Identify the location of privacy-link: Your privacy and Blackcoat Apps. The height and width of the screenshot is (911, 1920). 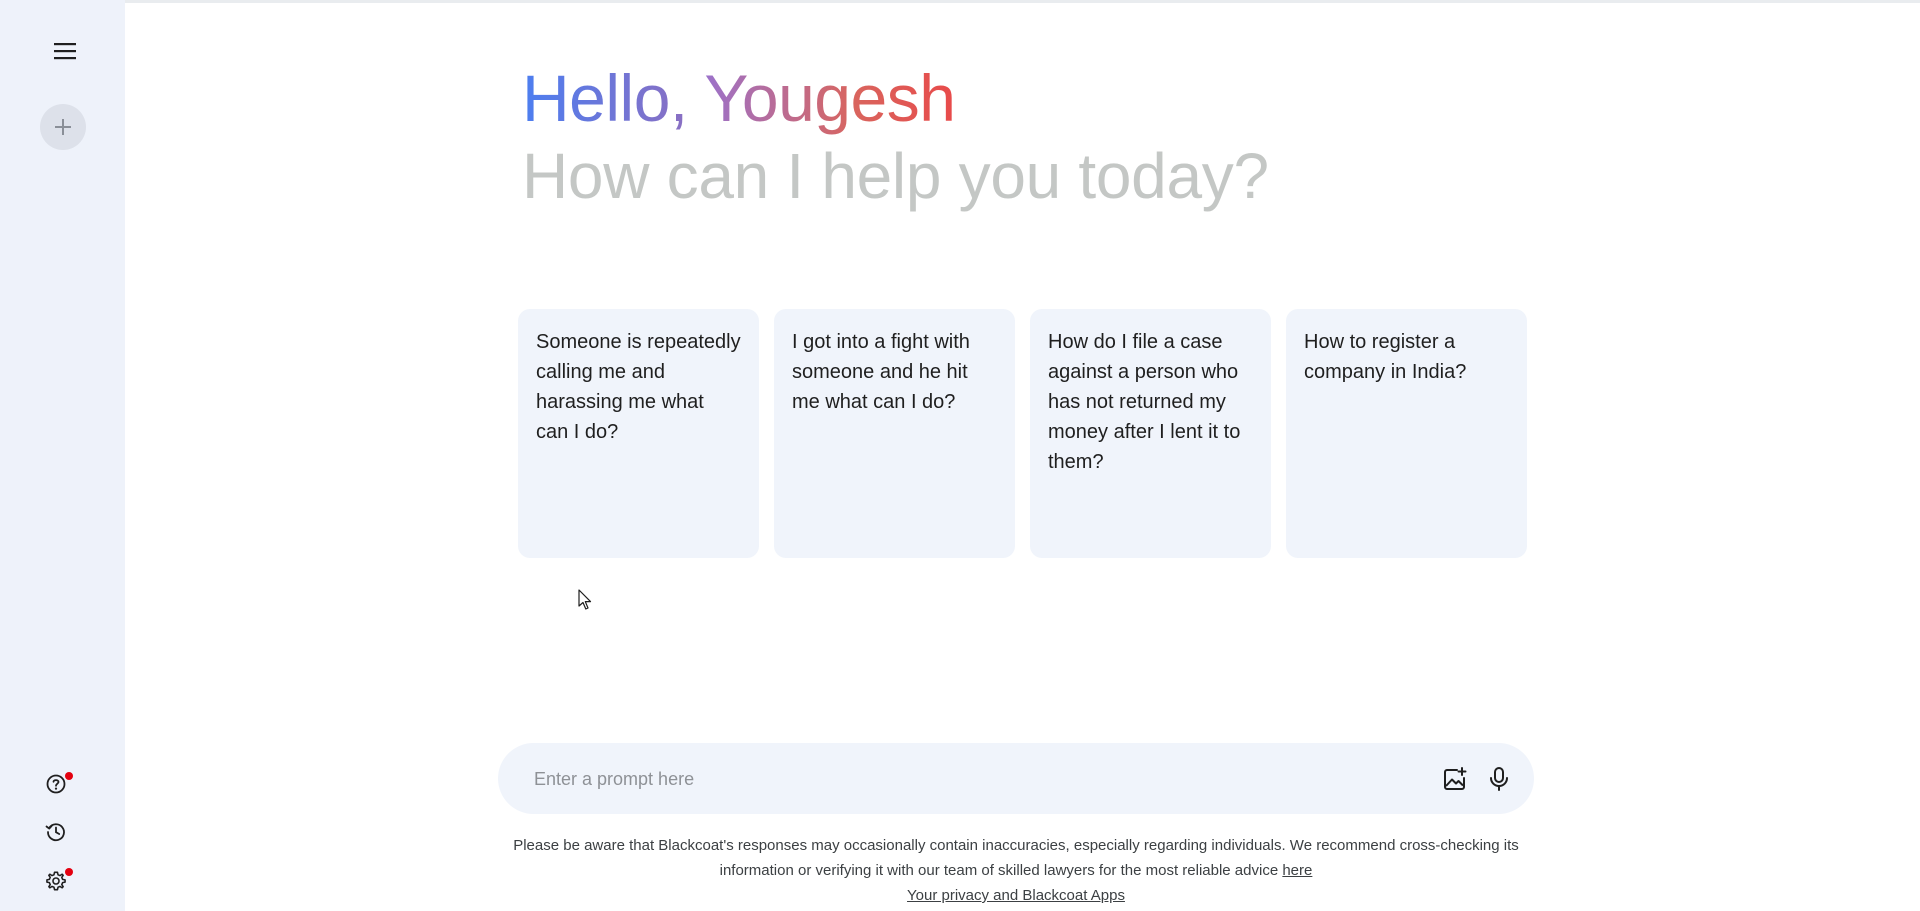
(1016, 895).